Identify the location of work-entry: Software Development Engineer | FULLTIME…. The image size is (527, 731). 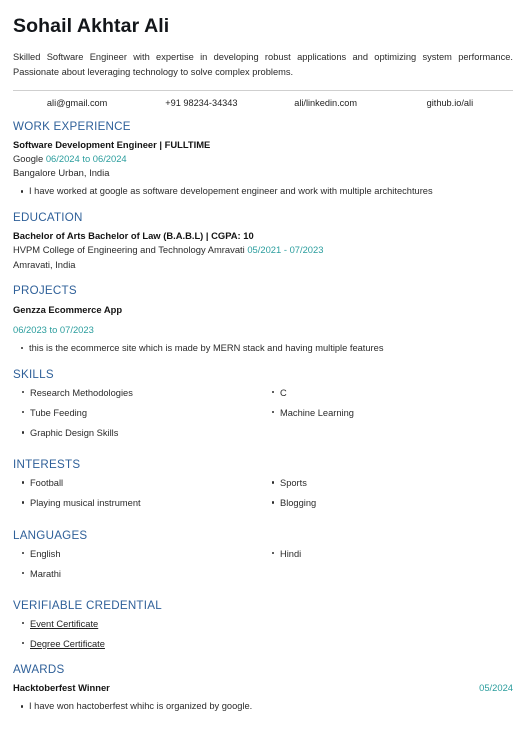
(263, 169).